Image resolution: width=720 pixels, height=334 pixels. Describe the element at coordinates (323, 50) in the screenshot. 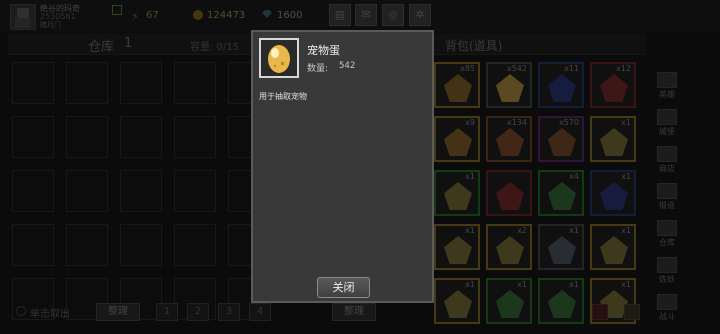

I see `item-name: 宠物蛋` at that location.